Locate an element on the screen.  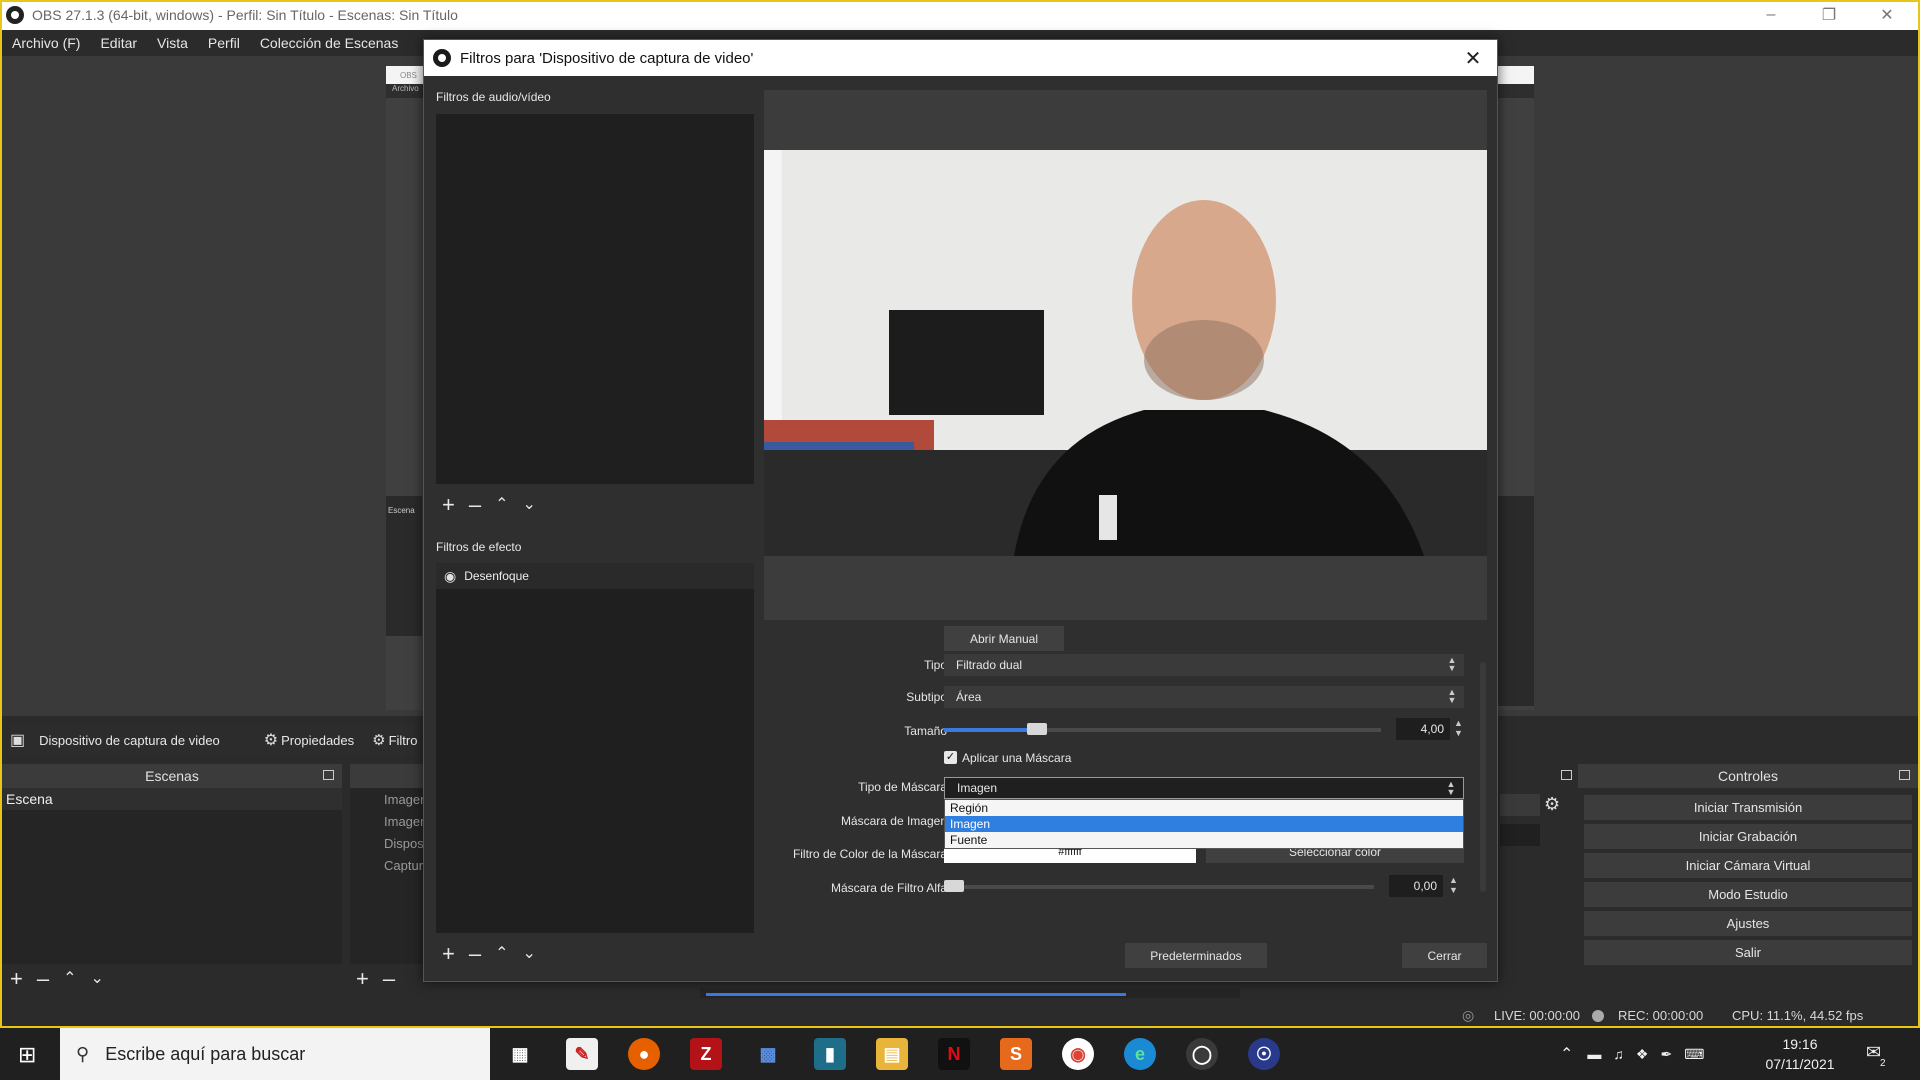
tamano-spin-arrows: ▲ ▼ is located at coordinates (1458, 728).